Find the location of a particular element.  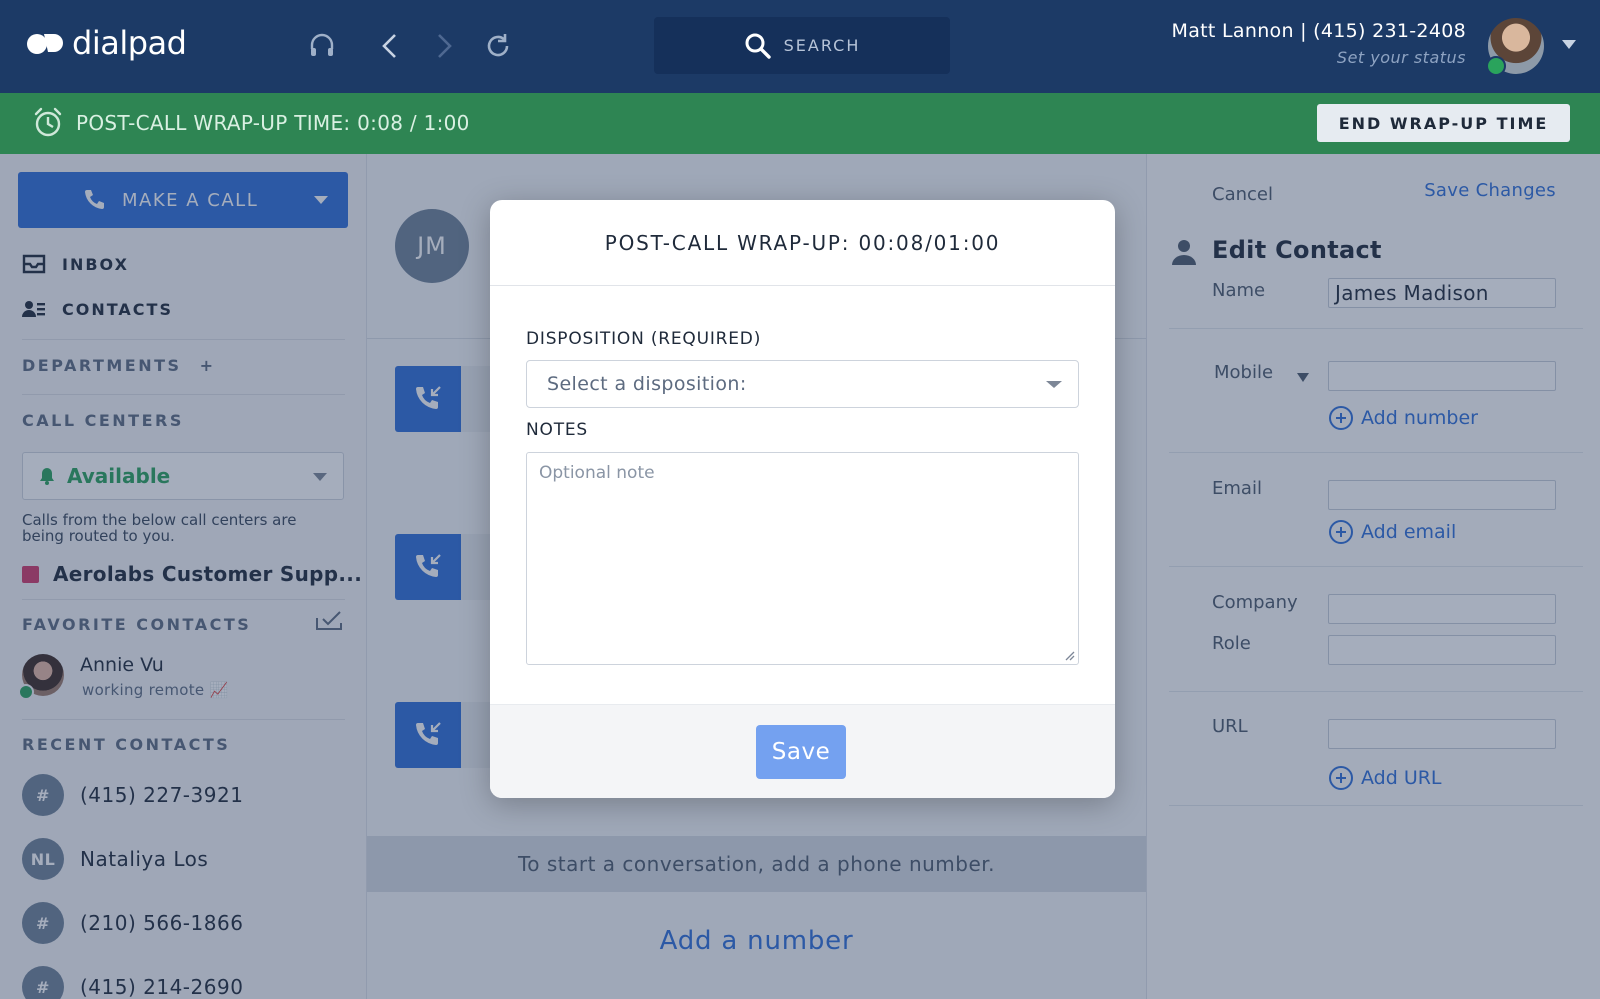

set-status-link: Set your status is located at coordinates (1319, 57).